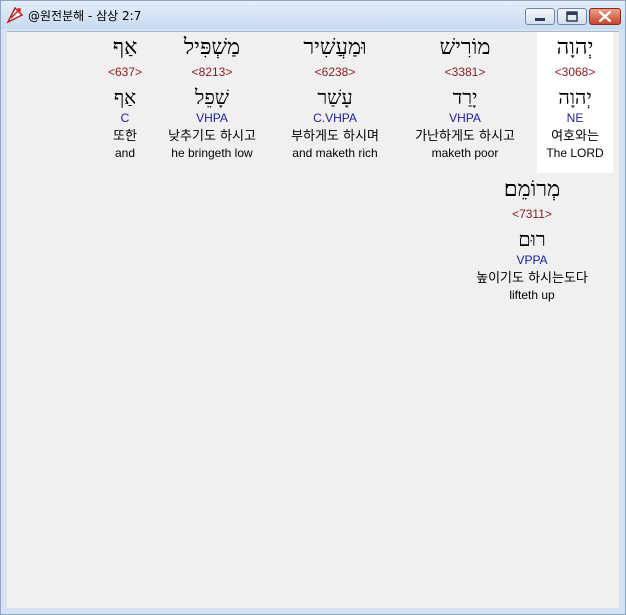  I want to click on korean-gloss: 낮추기도 하시고, so click(212, 136).